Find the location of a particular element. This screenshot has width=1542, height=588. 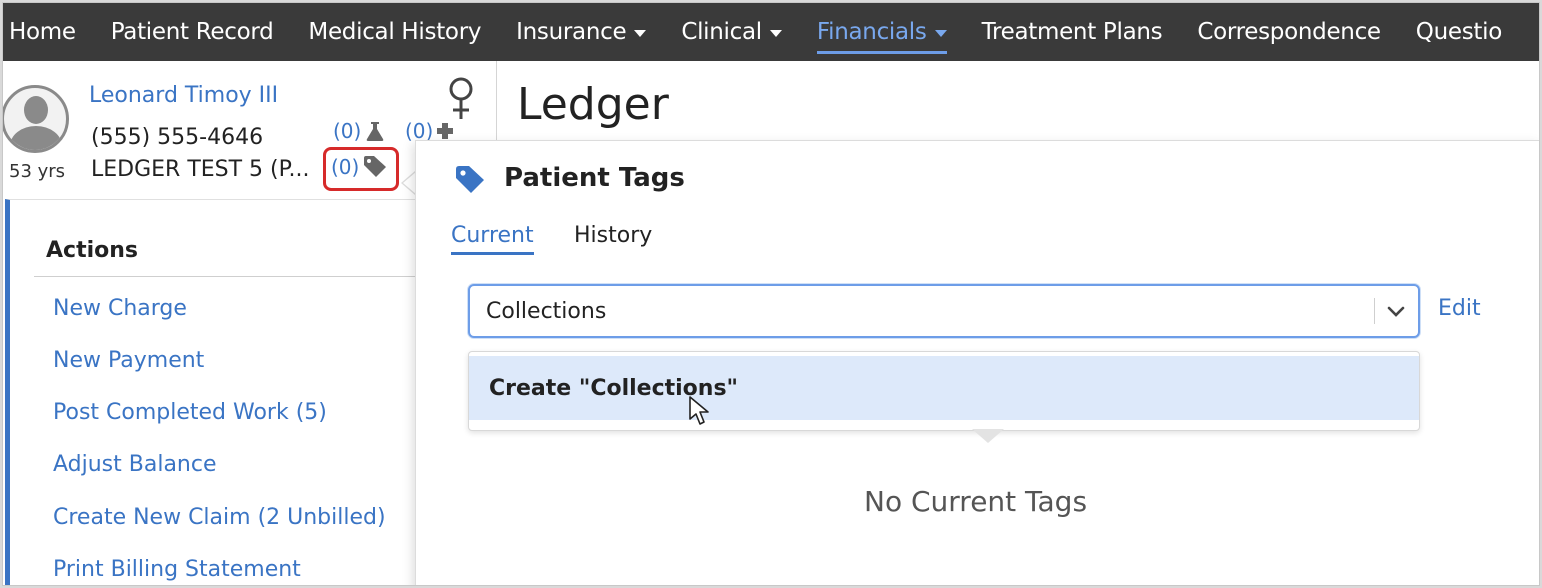

nav-correspondence-label: Correspondence is located at coordinates (1289, 32).